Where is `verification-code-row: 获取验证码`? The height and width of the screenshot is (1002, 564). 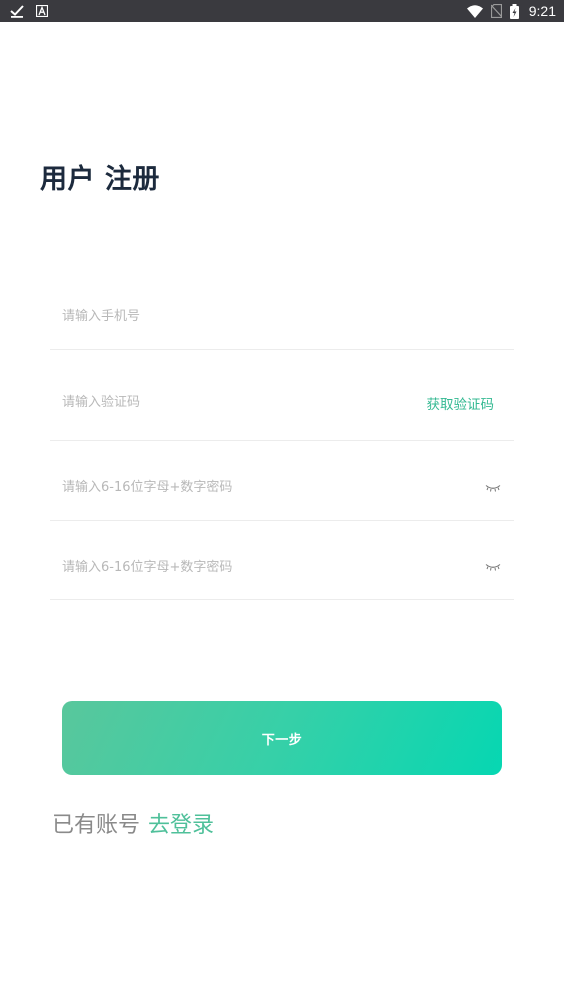 verification-code-row: 获取验证码 is located at coordinates (282, 403).